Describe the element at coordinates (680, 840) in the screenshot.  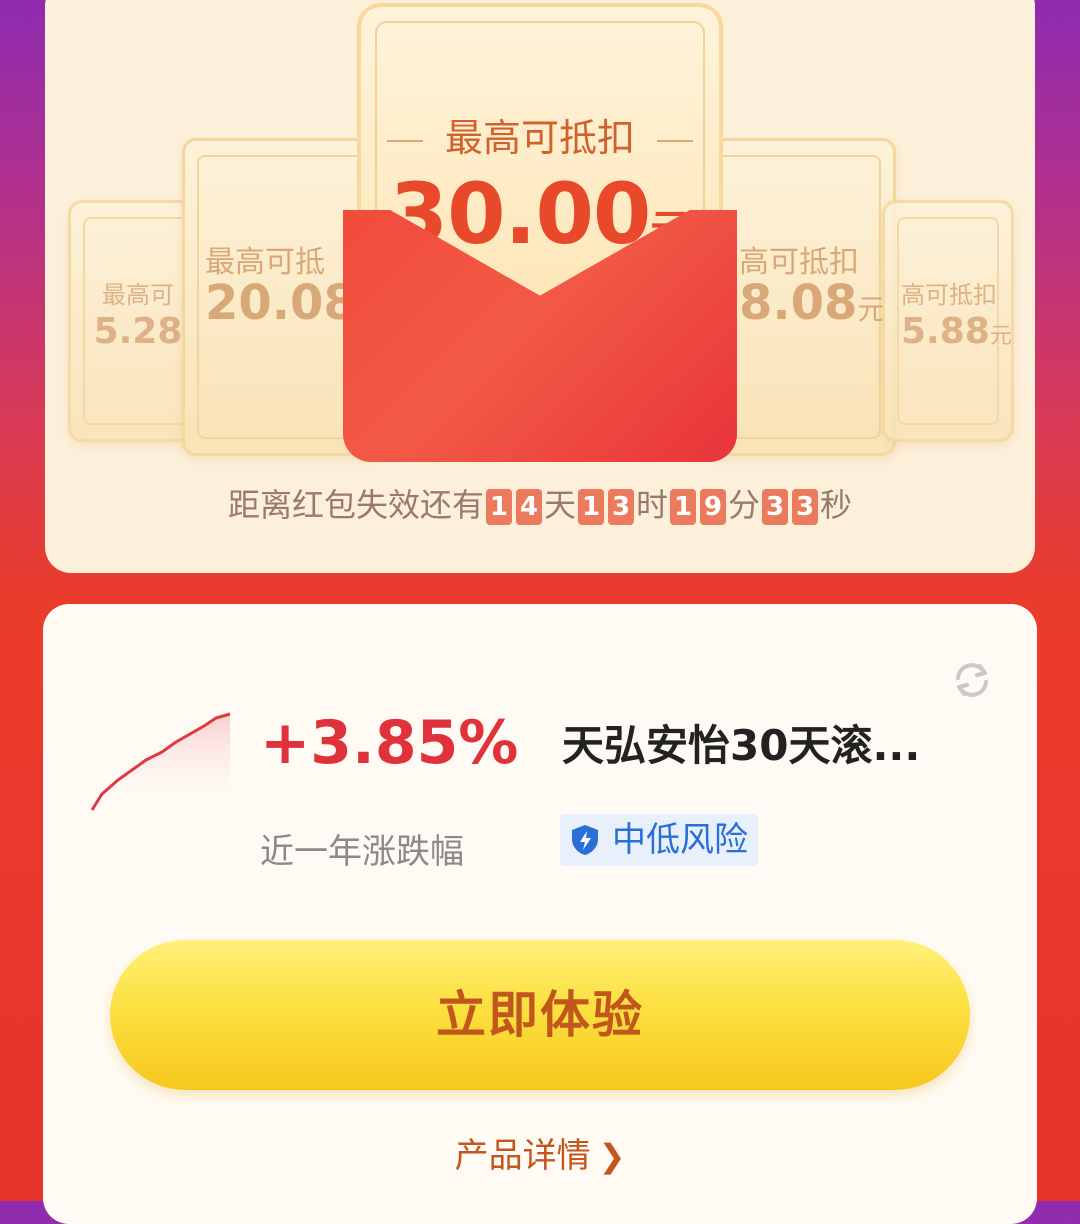
I see `risk-label: 中低风险` at that location.